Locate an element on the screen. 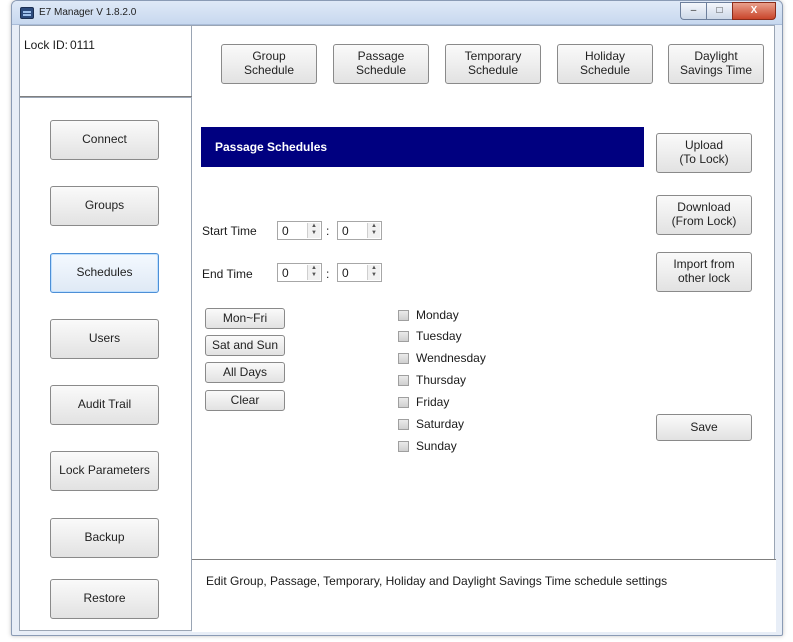  sat-sun-button: Sat and Sun is located at coordinates (245, 345).